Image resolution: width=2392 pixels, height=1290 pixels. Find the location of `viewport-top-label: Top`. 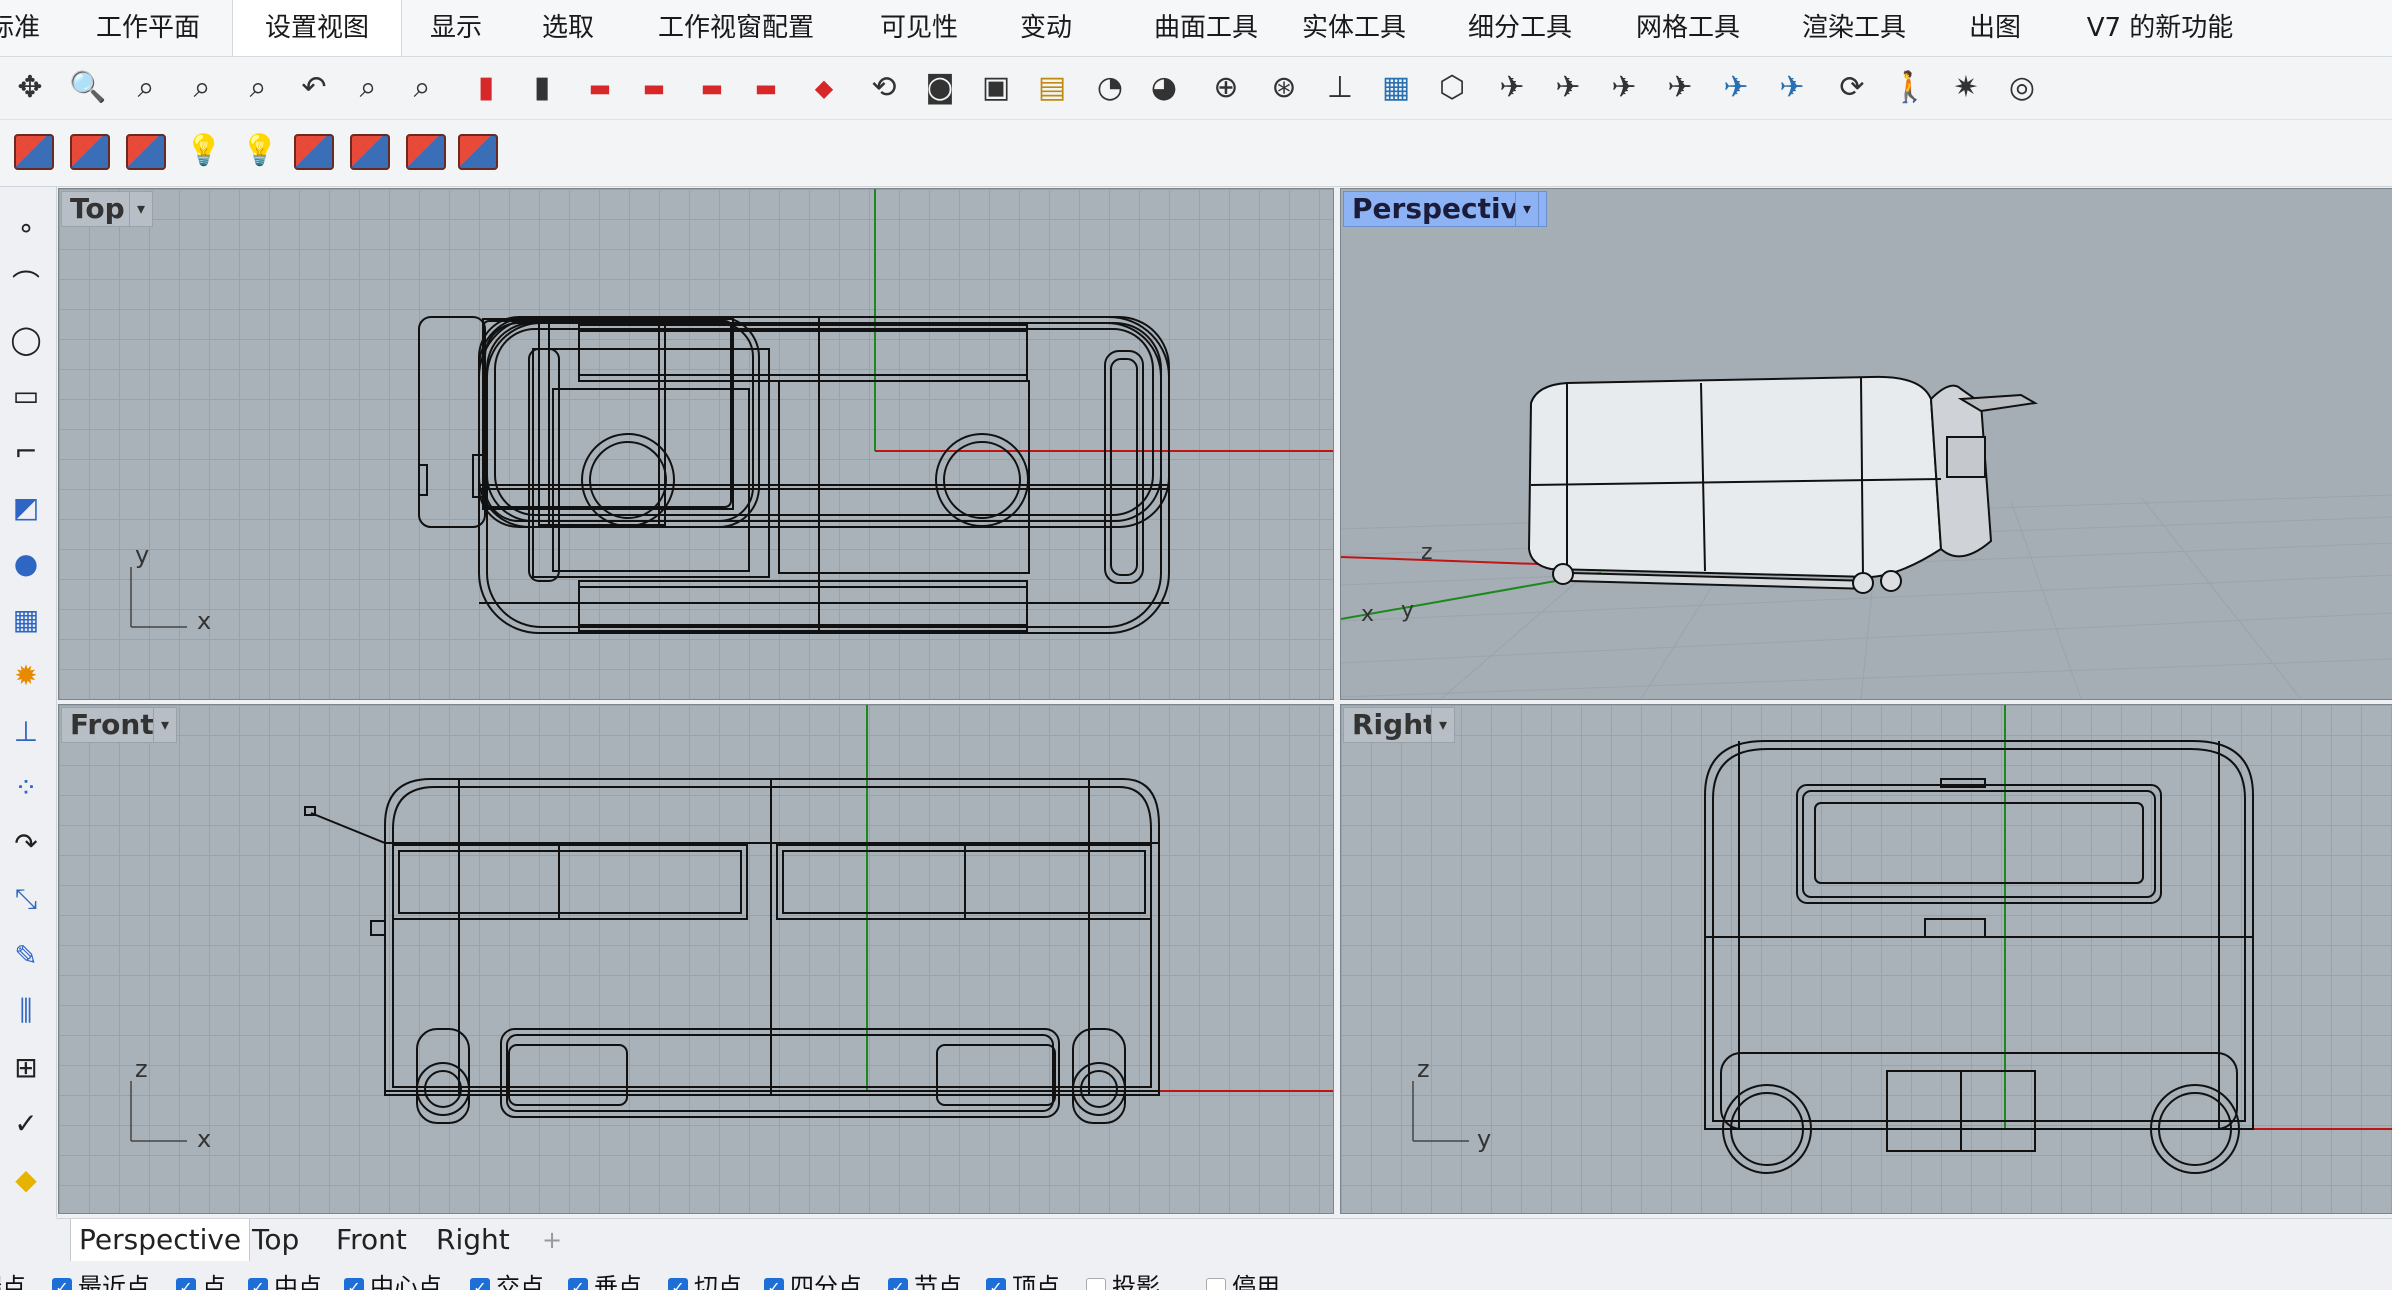

viewport-top-label: Top is located at coordinates (97, 209).